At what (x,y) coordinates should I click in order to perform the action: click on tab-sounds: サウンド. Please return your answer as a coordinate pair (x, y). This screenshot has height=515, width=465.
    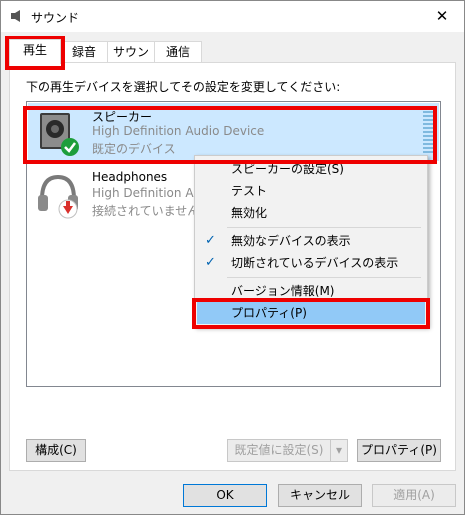
    Looking at the image, I should click on (131, 60).